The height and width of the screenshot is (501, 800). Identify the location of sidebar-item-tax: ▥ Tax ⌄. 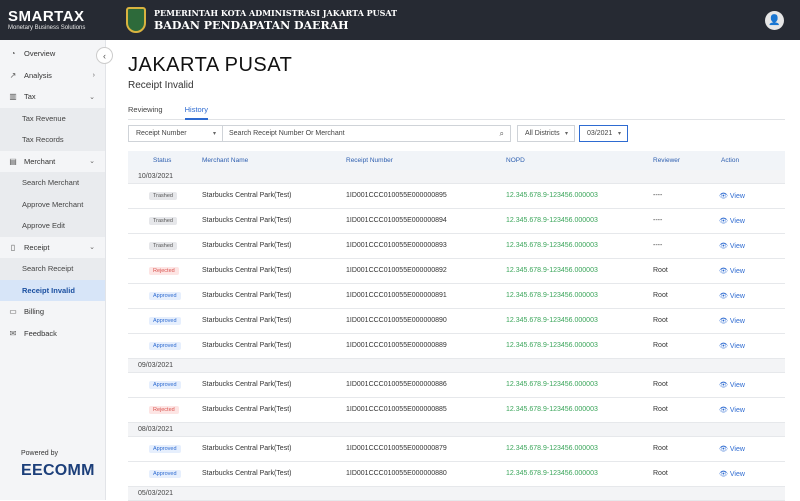
(52, 97).